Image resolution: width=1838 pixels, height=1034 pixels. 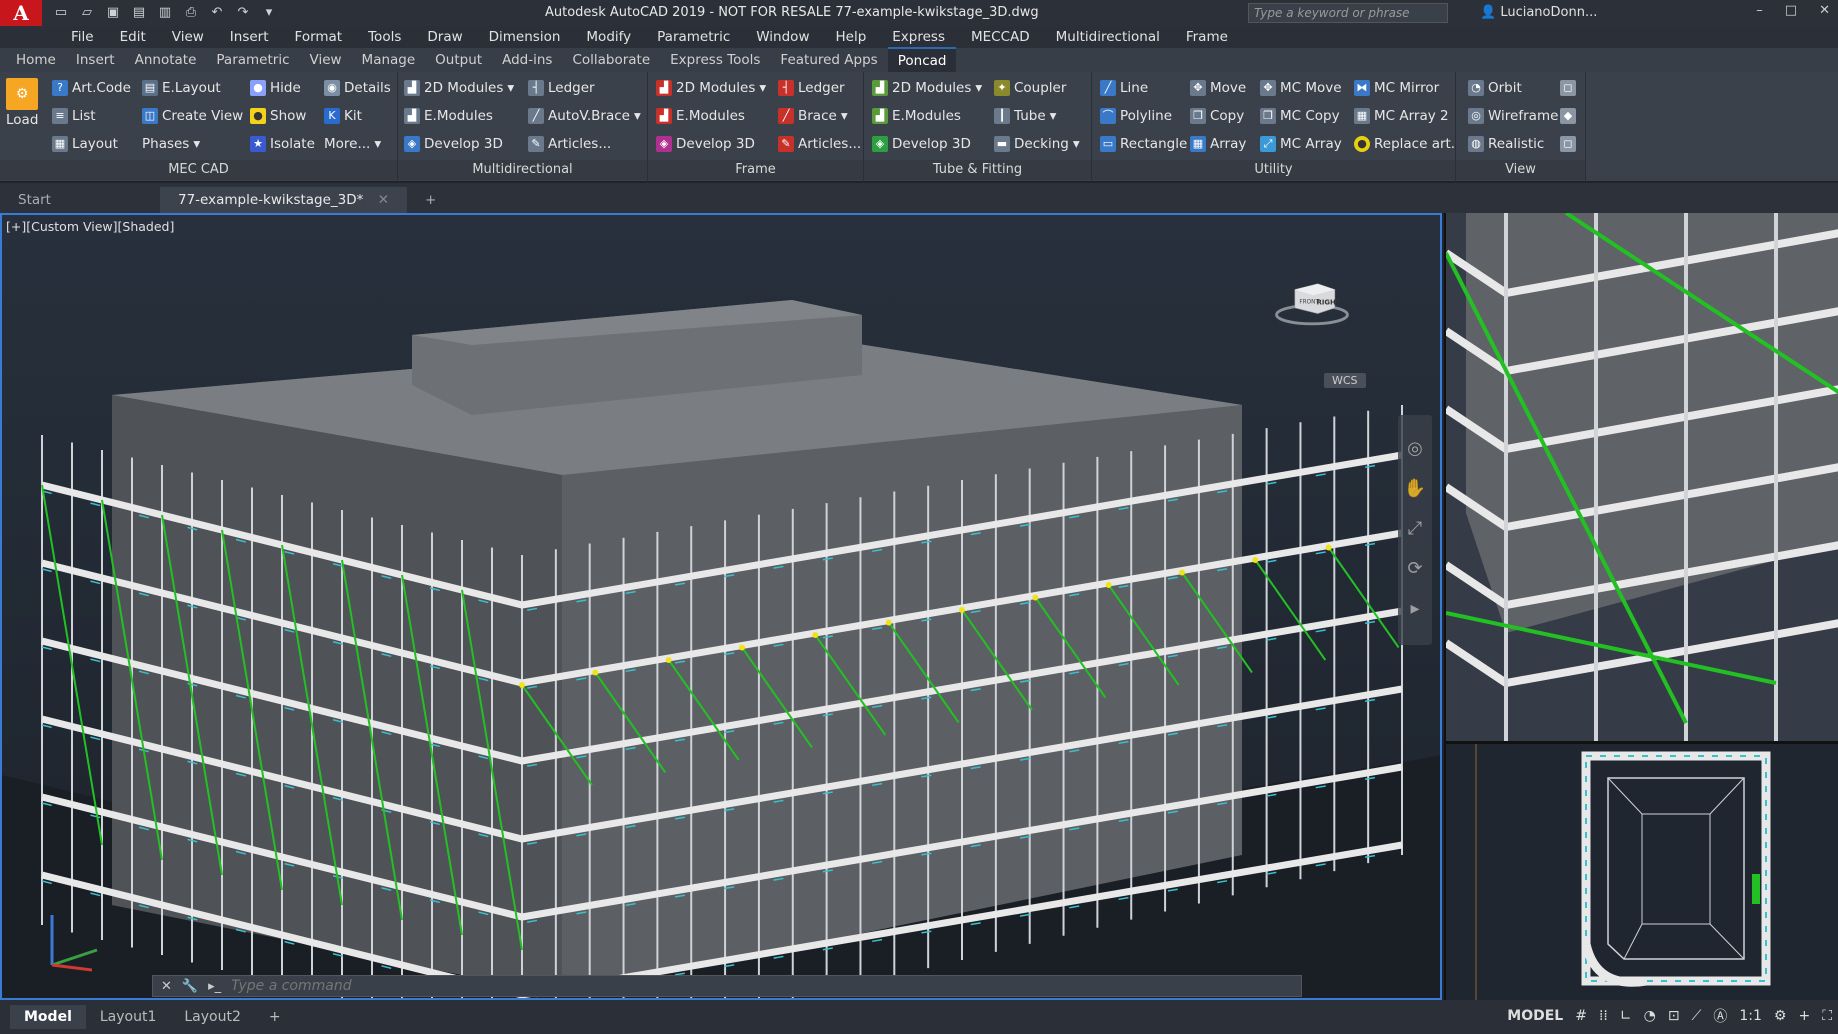 I want to click on navigation-bar: ◎ ✋ ⤢ ⟳ ▸, so click(x=1415, y=530).